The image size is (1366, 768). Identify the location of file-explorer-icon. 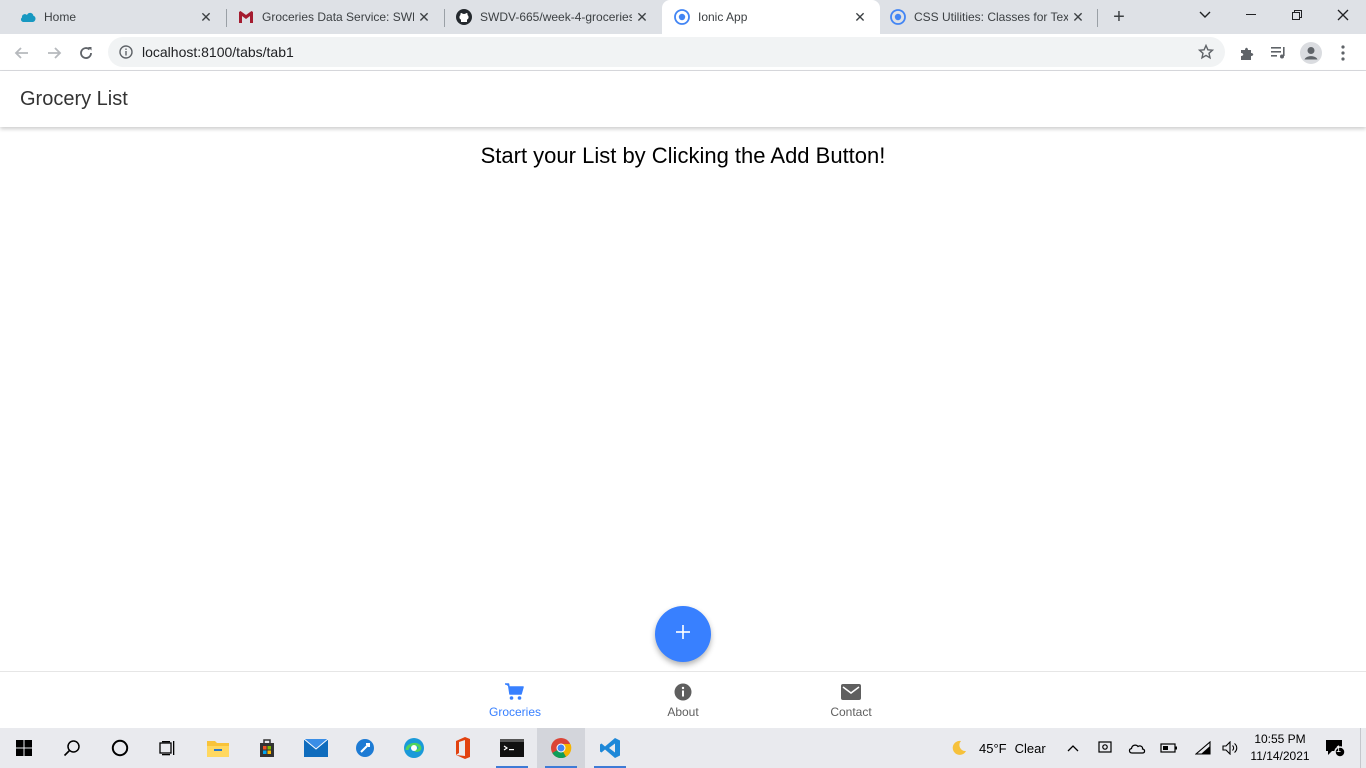
(218, 748).